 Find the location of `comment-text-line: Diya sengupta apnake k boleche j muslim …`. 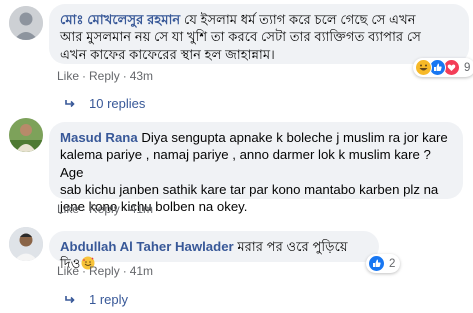

comment-text-line: Diya sengupta apnake k boleche j muslim … is located at coordinates (292, 137).